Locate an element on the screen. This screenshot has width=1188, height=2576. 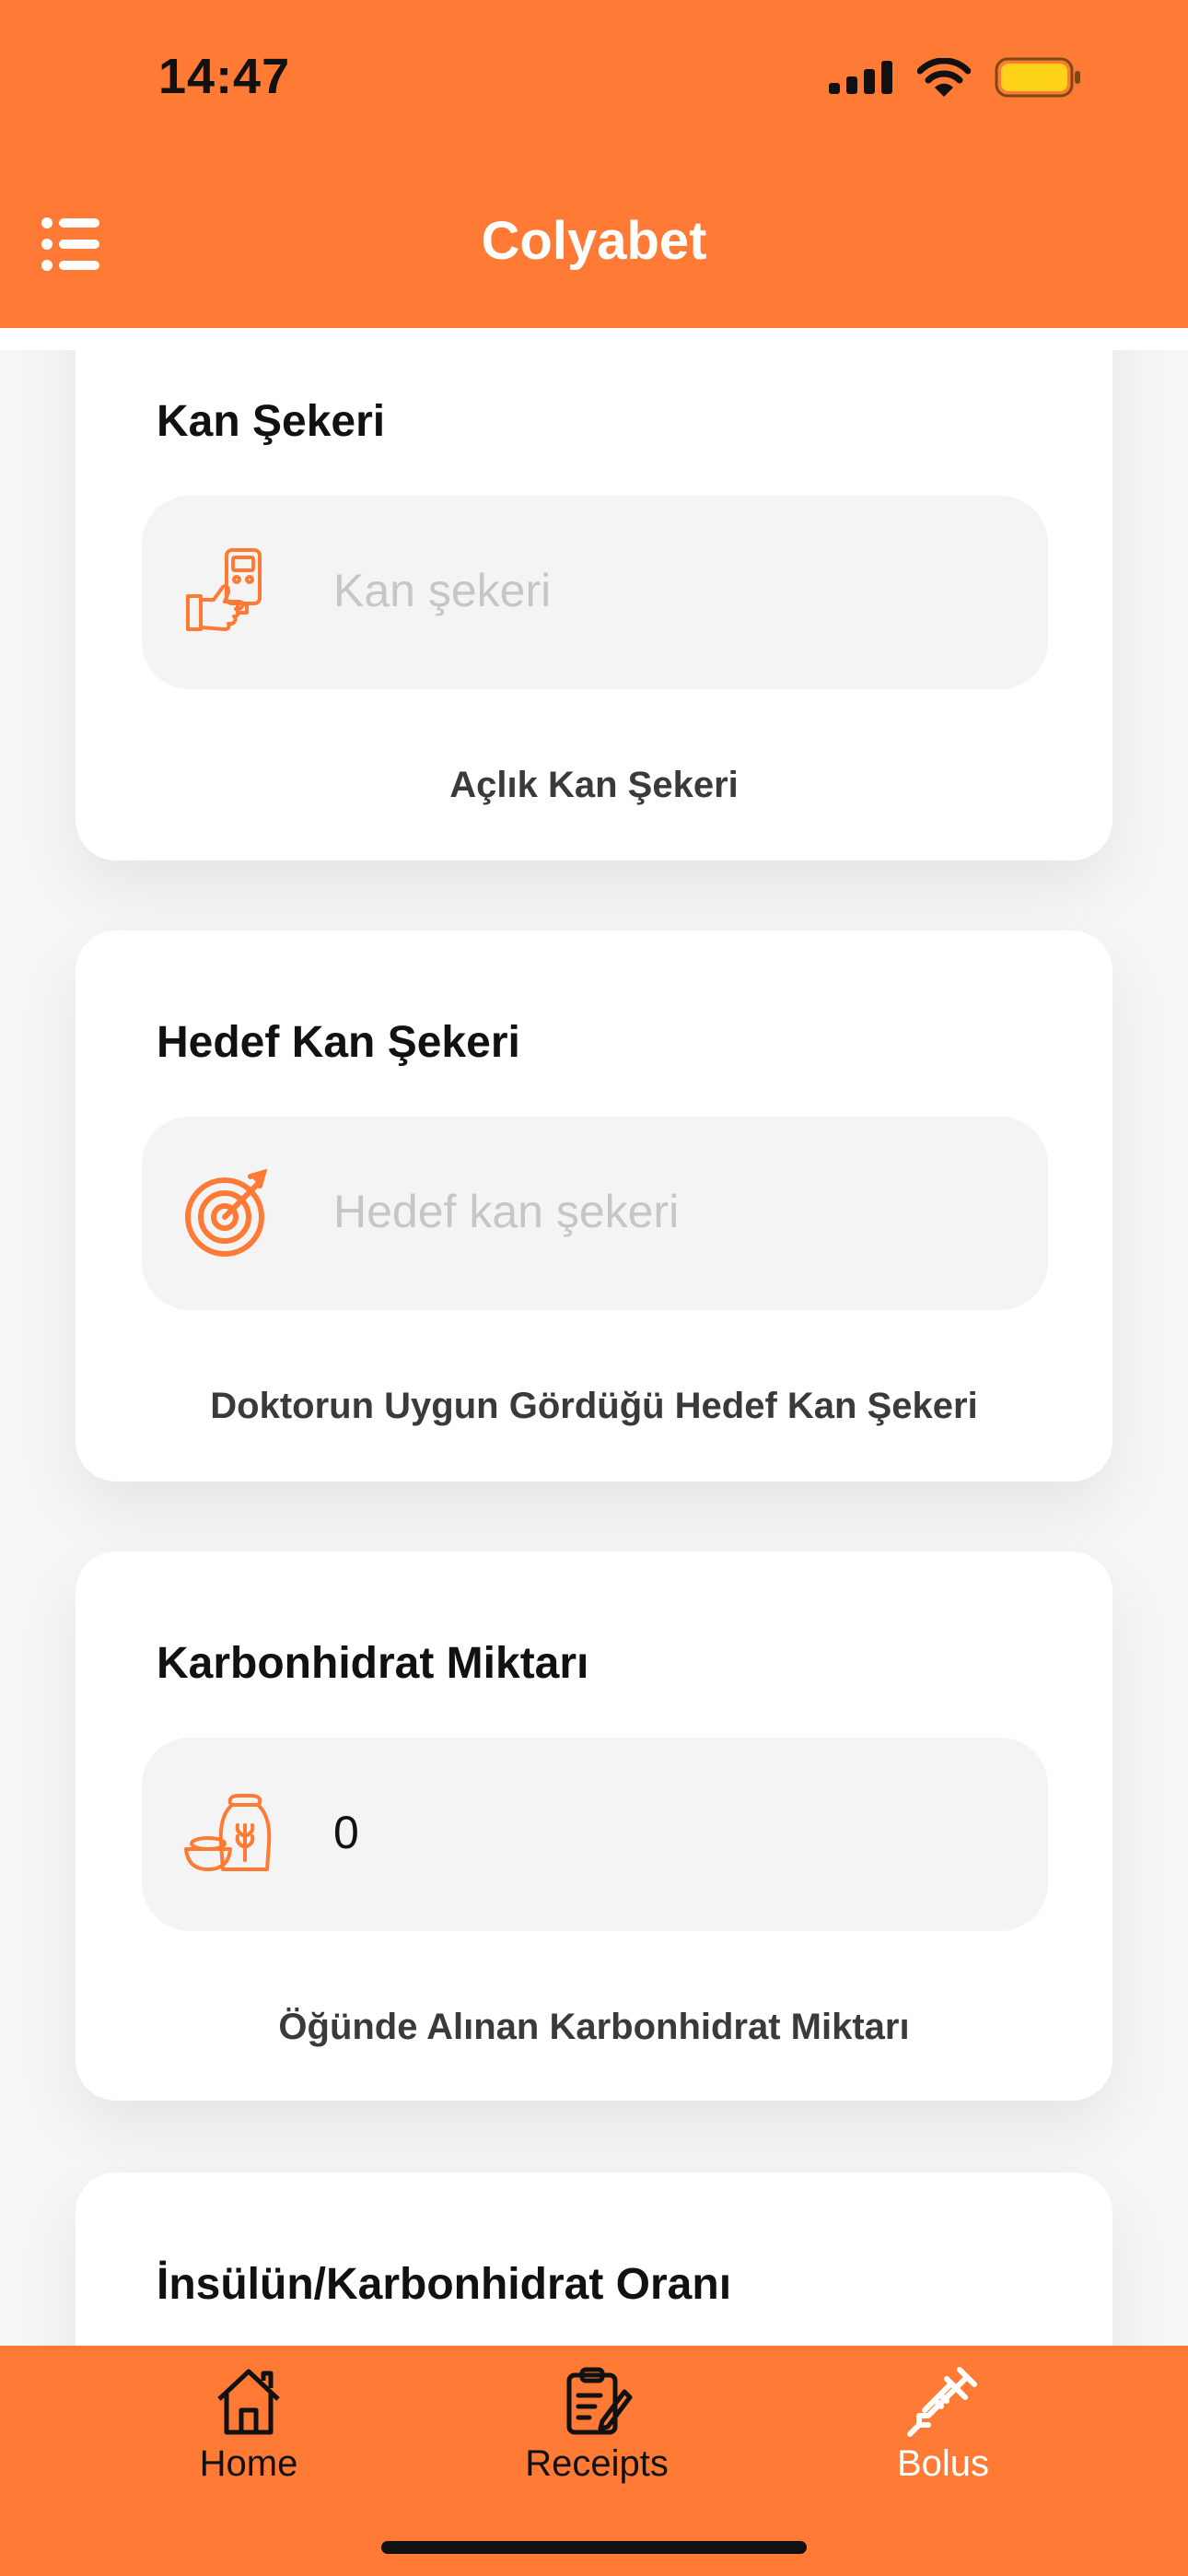
target-blood-sugar-placeholder: Hedef kan şekeri is located at coordinates (507, 1211).